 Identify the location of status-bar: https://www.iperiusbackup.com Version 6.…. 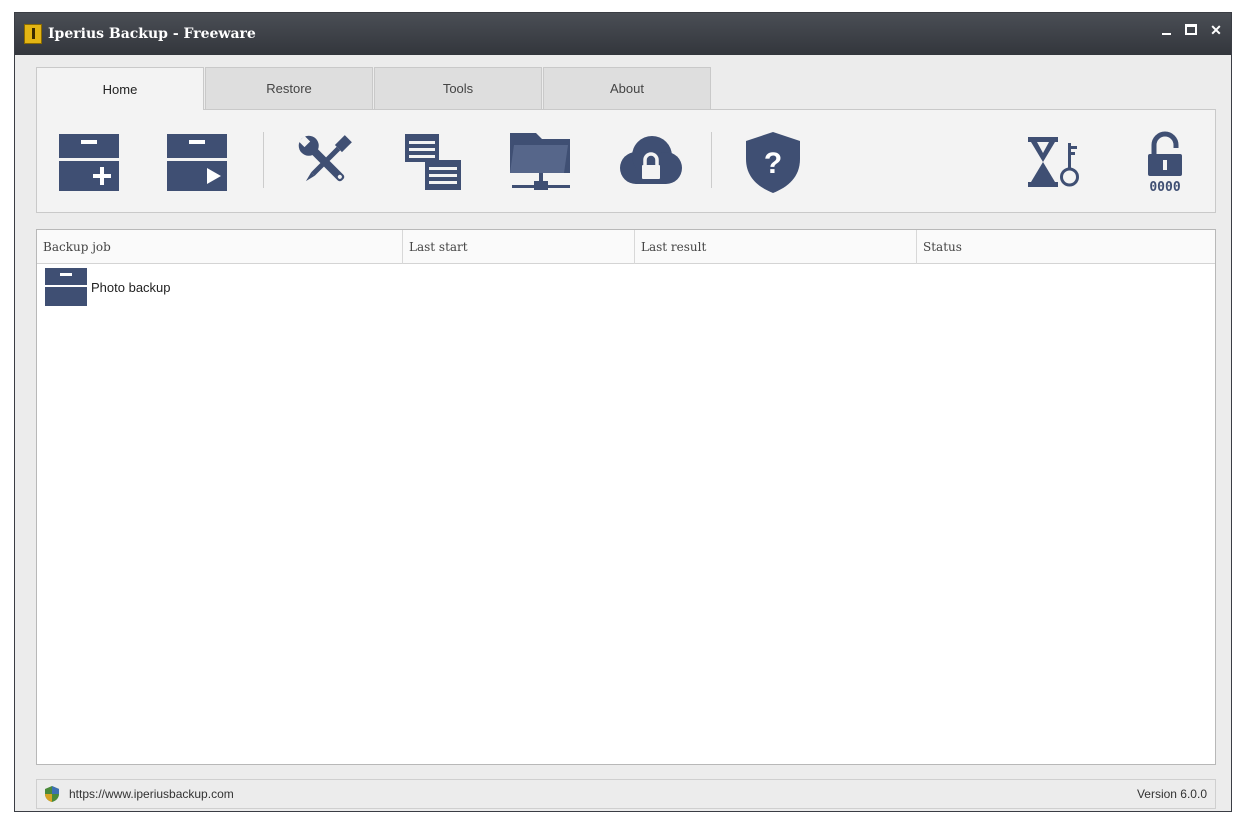
(626, 794).